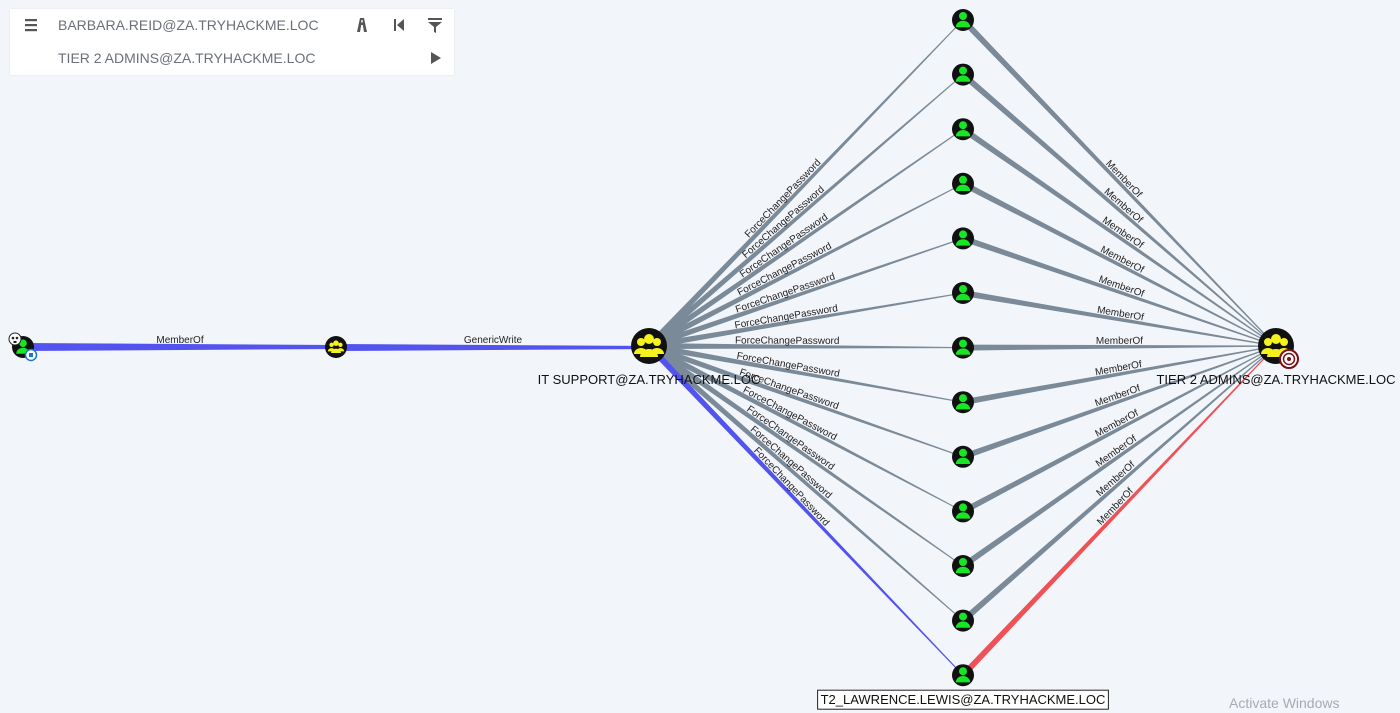 The height and width of the screenshot is (713, 1400). What do you see at coordinates (787, 341) in the screenshot?
I see `edge-label-forcechangepassword: ForceChangePassword` at bounding box center [787, 341].